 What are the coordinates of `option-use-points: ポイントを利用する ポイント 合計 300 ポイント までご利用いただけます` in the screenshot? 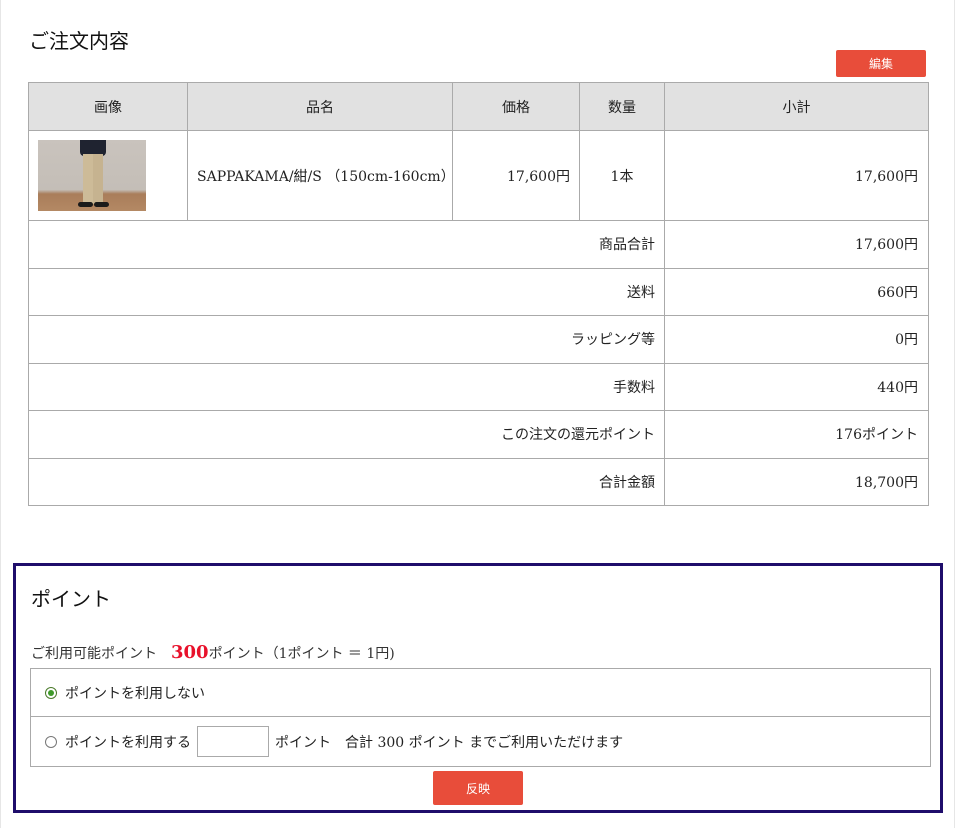 It's located at (480, 741).